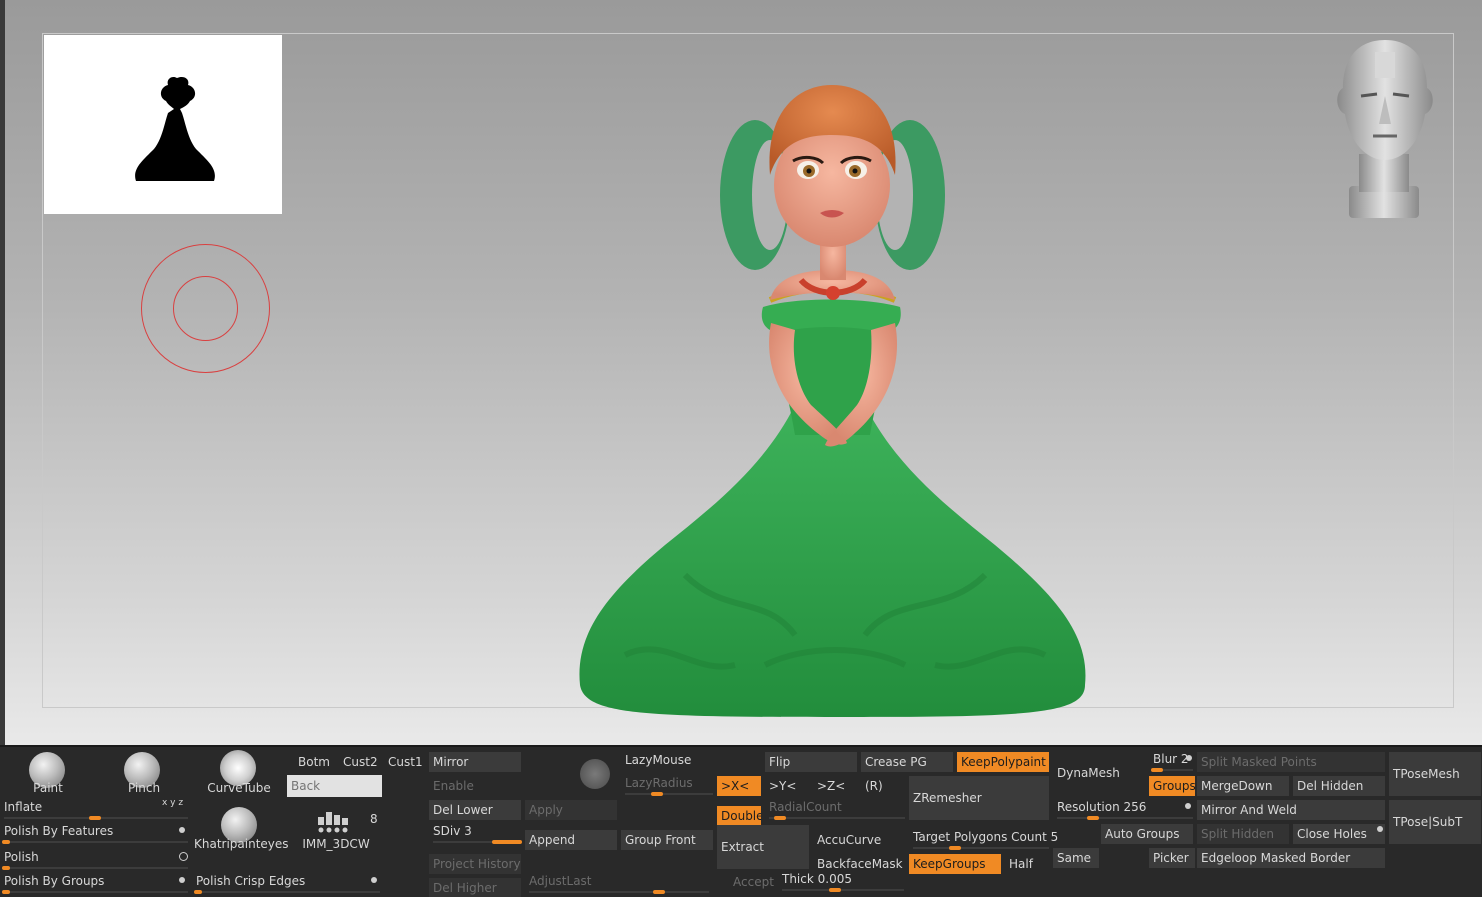  What do you see at coordinates (835, 786) in the screenshot?
I see `symmetry-z-button: >Z<` at bounding box center [835, 786].